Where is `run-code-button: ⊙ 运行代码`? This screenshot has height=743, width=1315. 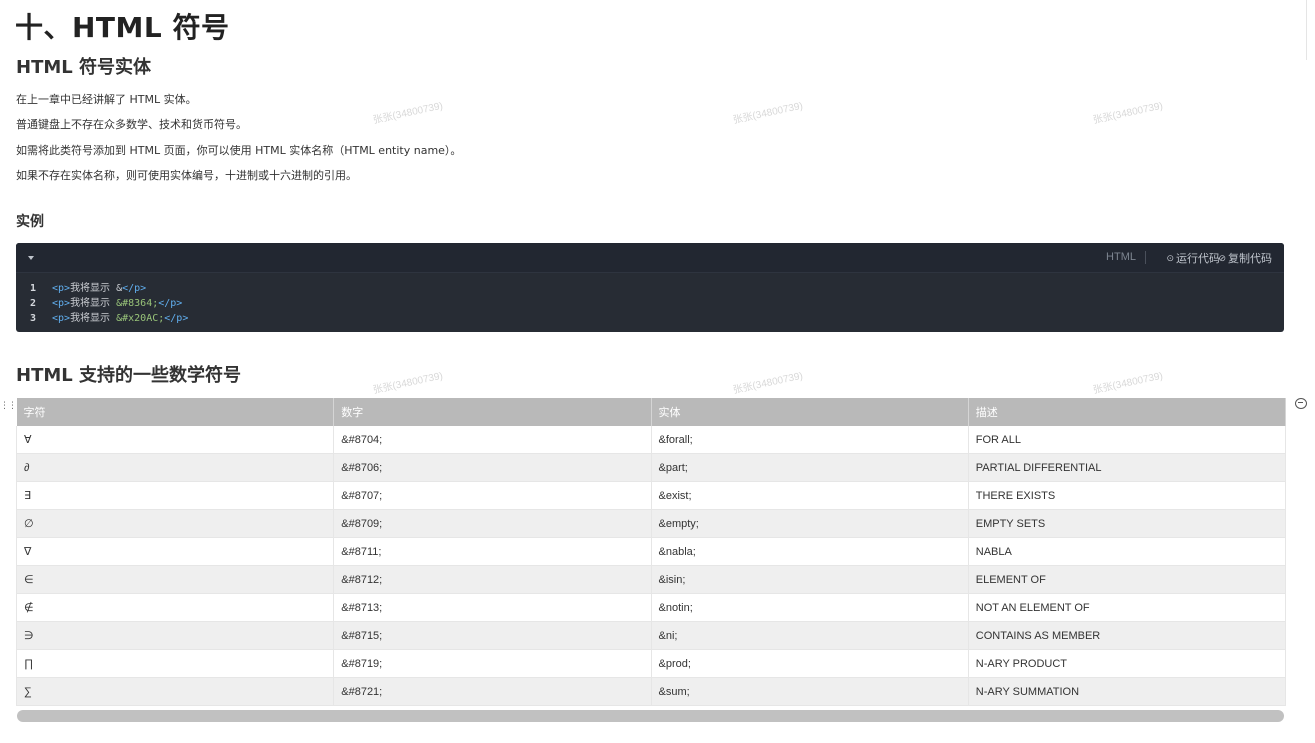
run-code-button: ⊙ 运行代码 is located at coordinates (1193, 258).